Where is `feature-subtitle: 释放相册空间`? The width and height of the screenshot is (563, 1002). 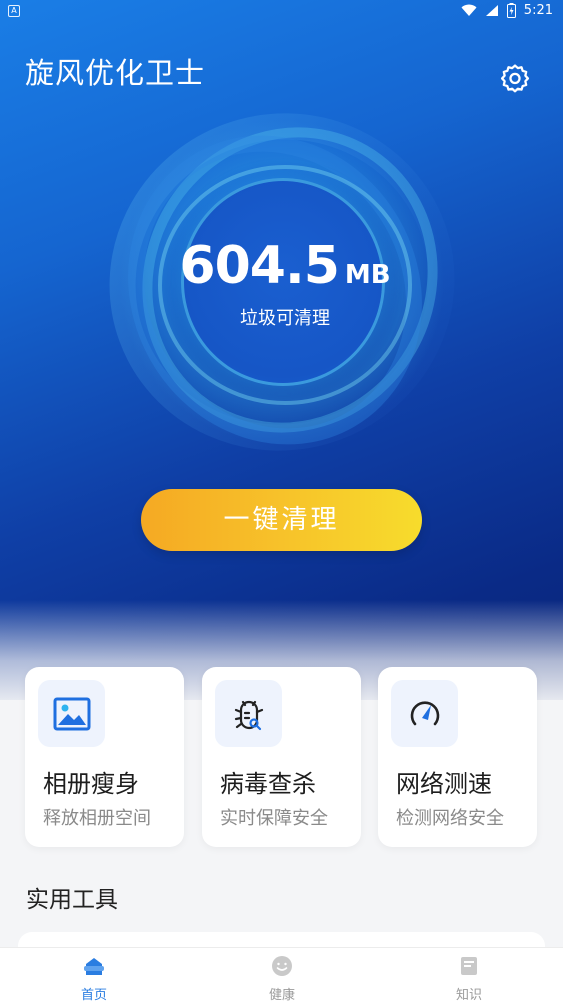 feature-subtitle: 释放相册空间 is located at coordinates (97, 818).